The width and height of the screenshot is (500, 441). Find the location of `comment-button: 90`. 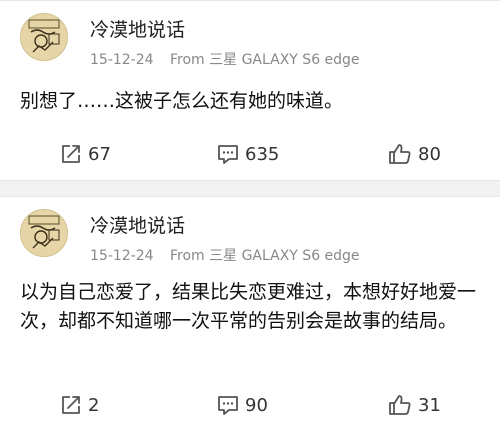

comment-button: 90 is located at coordinates (242, 405).